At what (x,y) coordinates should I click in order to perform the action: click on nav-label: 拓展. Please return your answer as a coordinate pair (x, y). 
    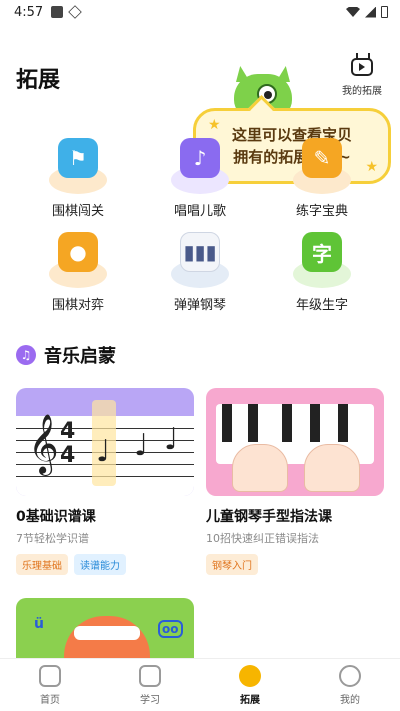
    Looking at the image, I should click on (250, 700).